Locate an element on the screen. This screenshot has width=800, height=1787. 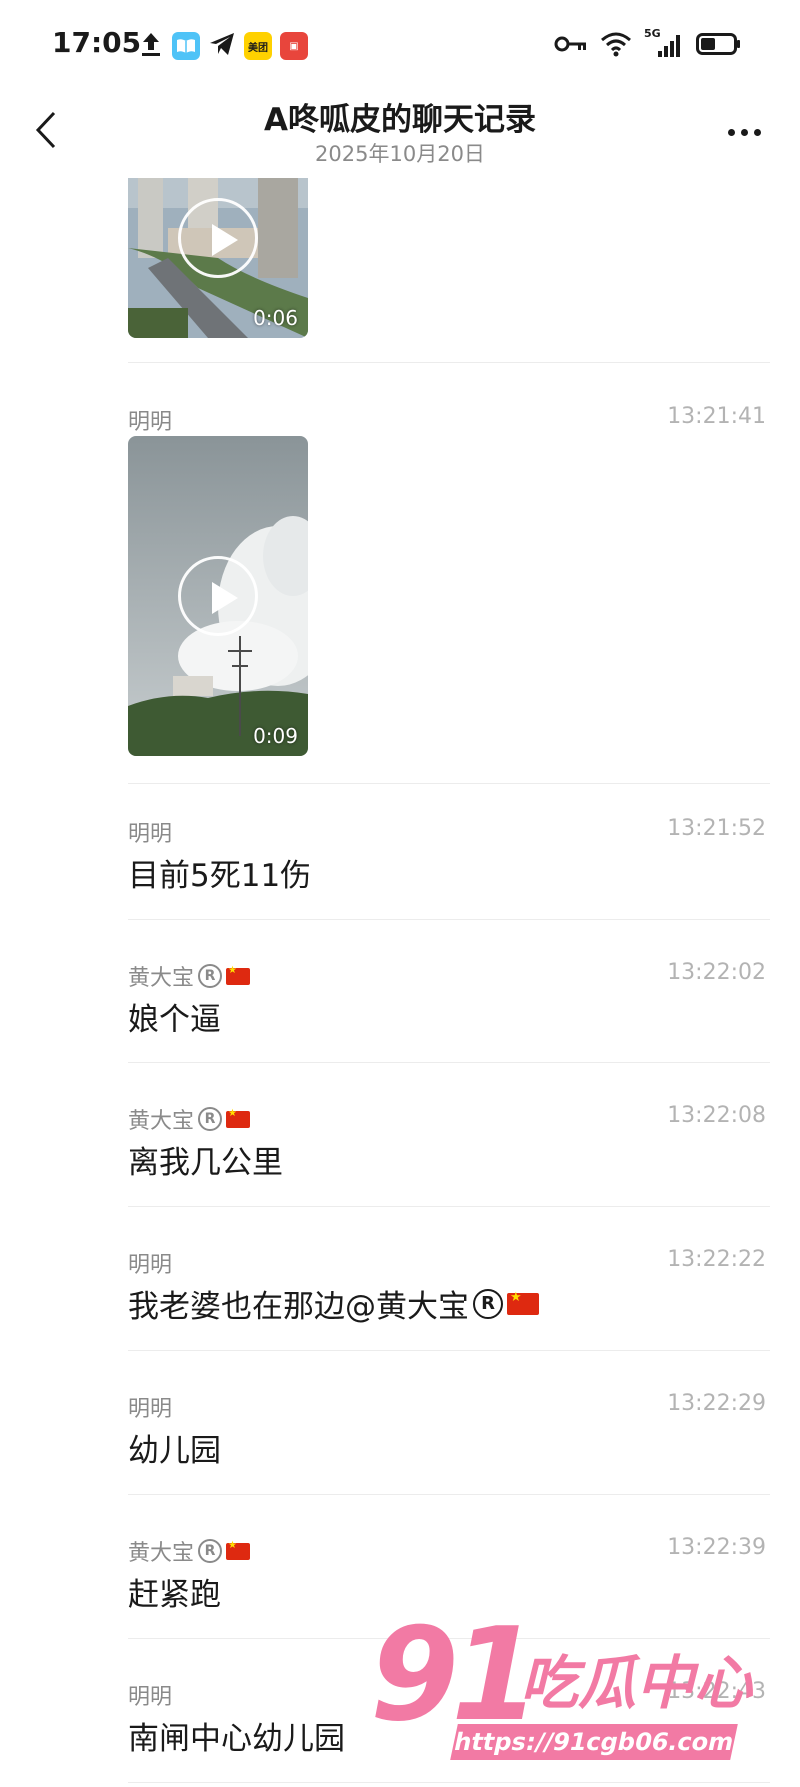
page-title: A咚呱皮的聊天记录 is located at coordinates (400, 120).